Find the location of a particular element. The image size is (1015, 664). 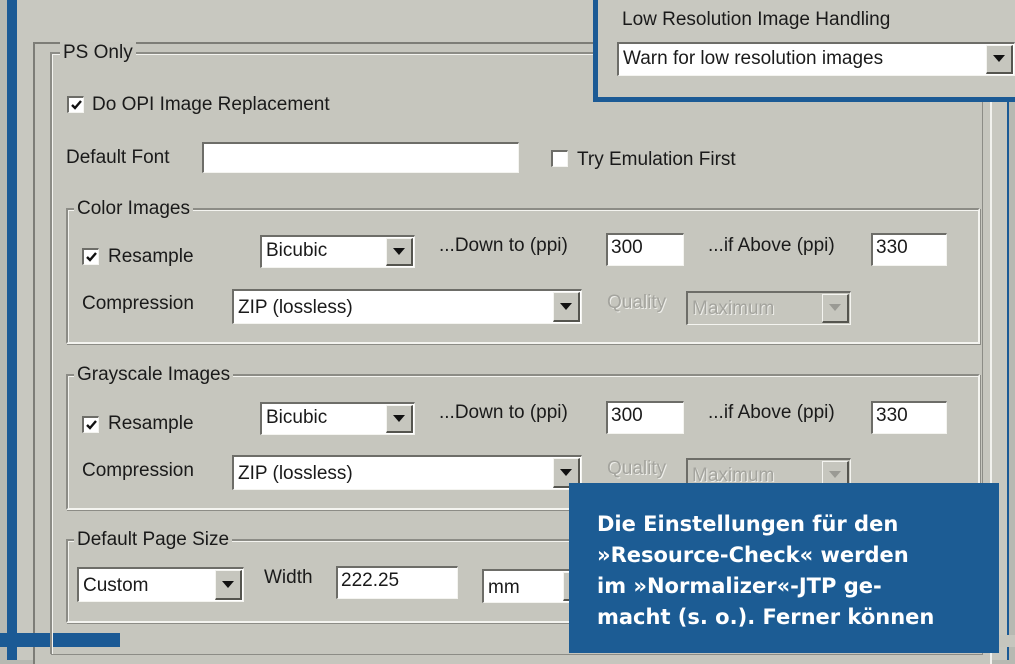

color-quality-select: Maximum is located at coordinates (768, 308).